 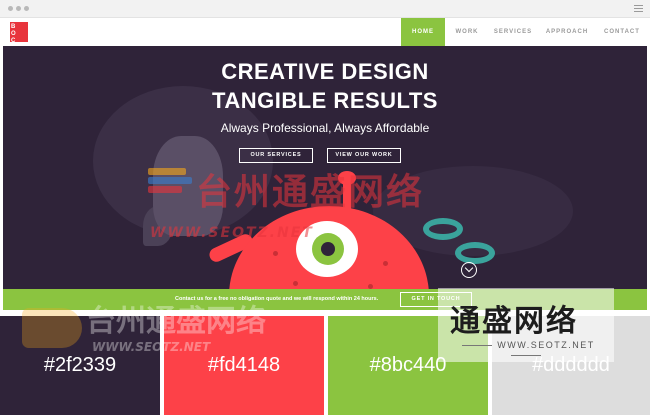 What do you see at coordinates (19, 36) in the screenshot?
I see `site-logo: B O C CO` at bounding box center [19, 36].